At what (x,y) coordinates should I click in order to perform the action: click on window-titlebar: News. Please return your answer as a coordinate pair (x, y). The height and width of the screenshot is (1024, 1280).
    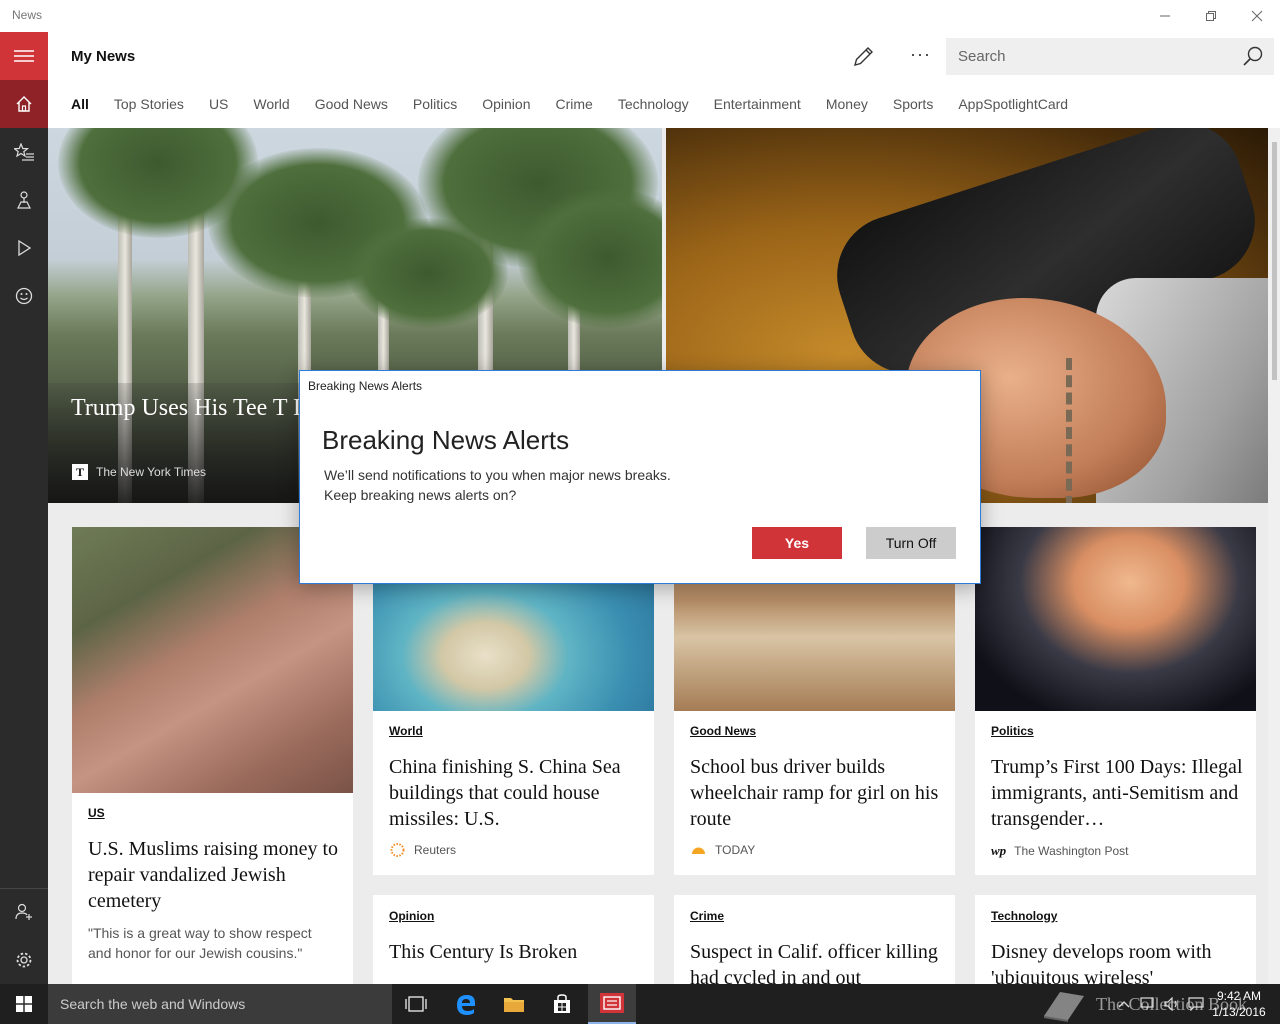
    Looking at the image, I should click on (640, 16).